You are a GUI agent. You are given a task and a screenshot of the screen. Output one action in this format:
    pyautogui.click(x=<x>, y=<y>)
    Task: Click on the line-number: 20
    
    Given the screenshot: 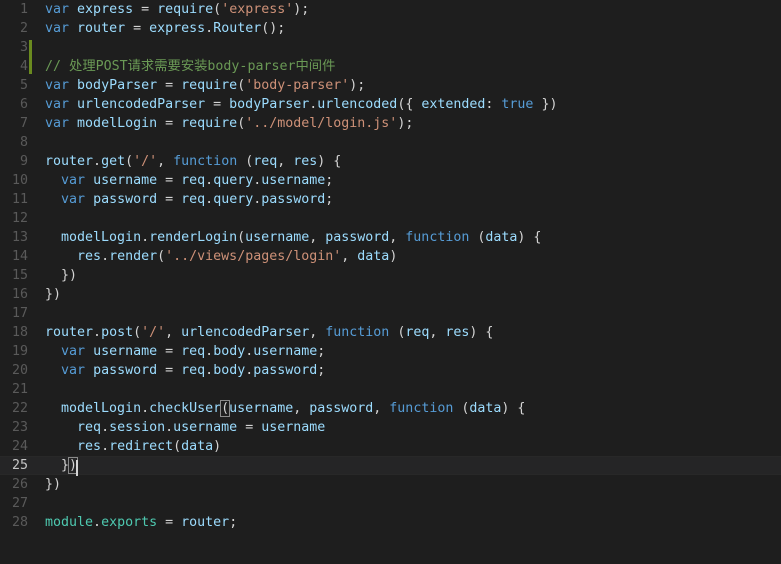 What is the action you would take?
    pyautogui.click(x=19, y=370)
    